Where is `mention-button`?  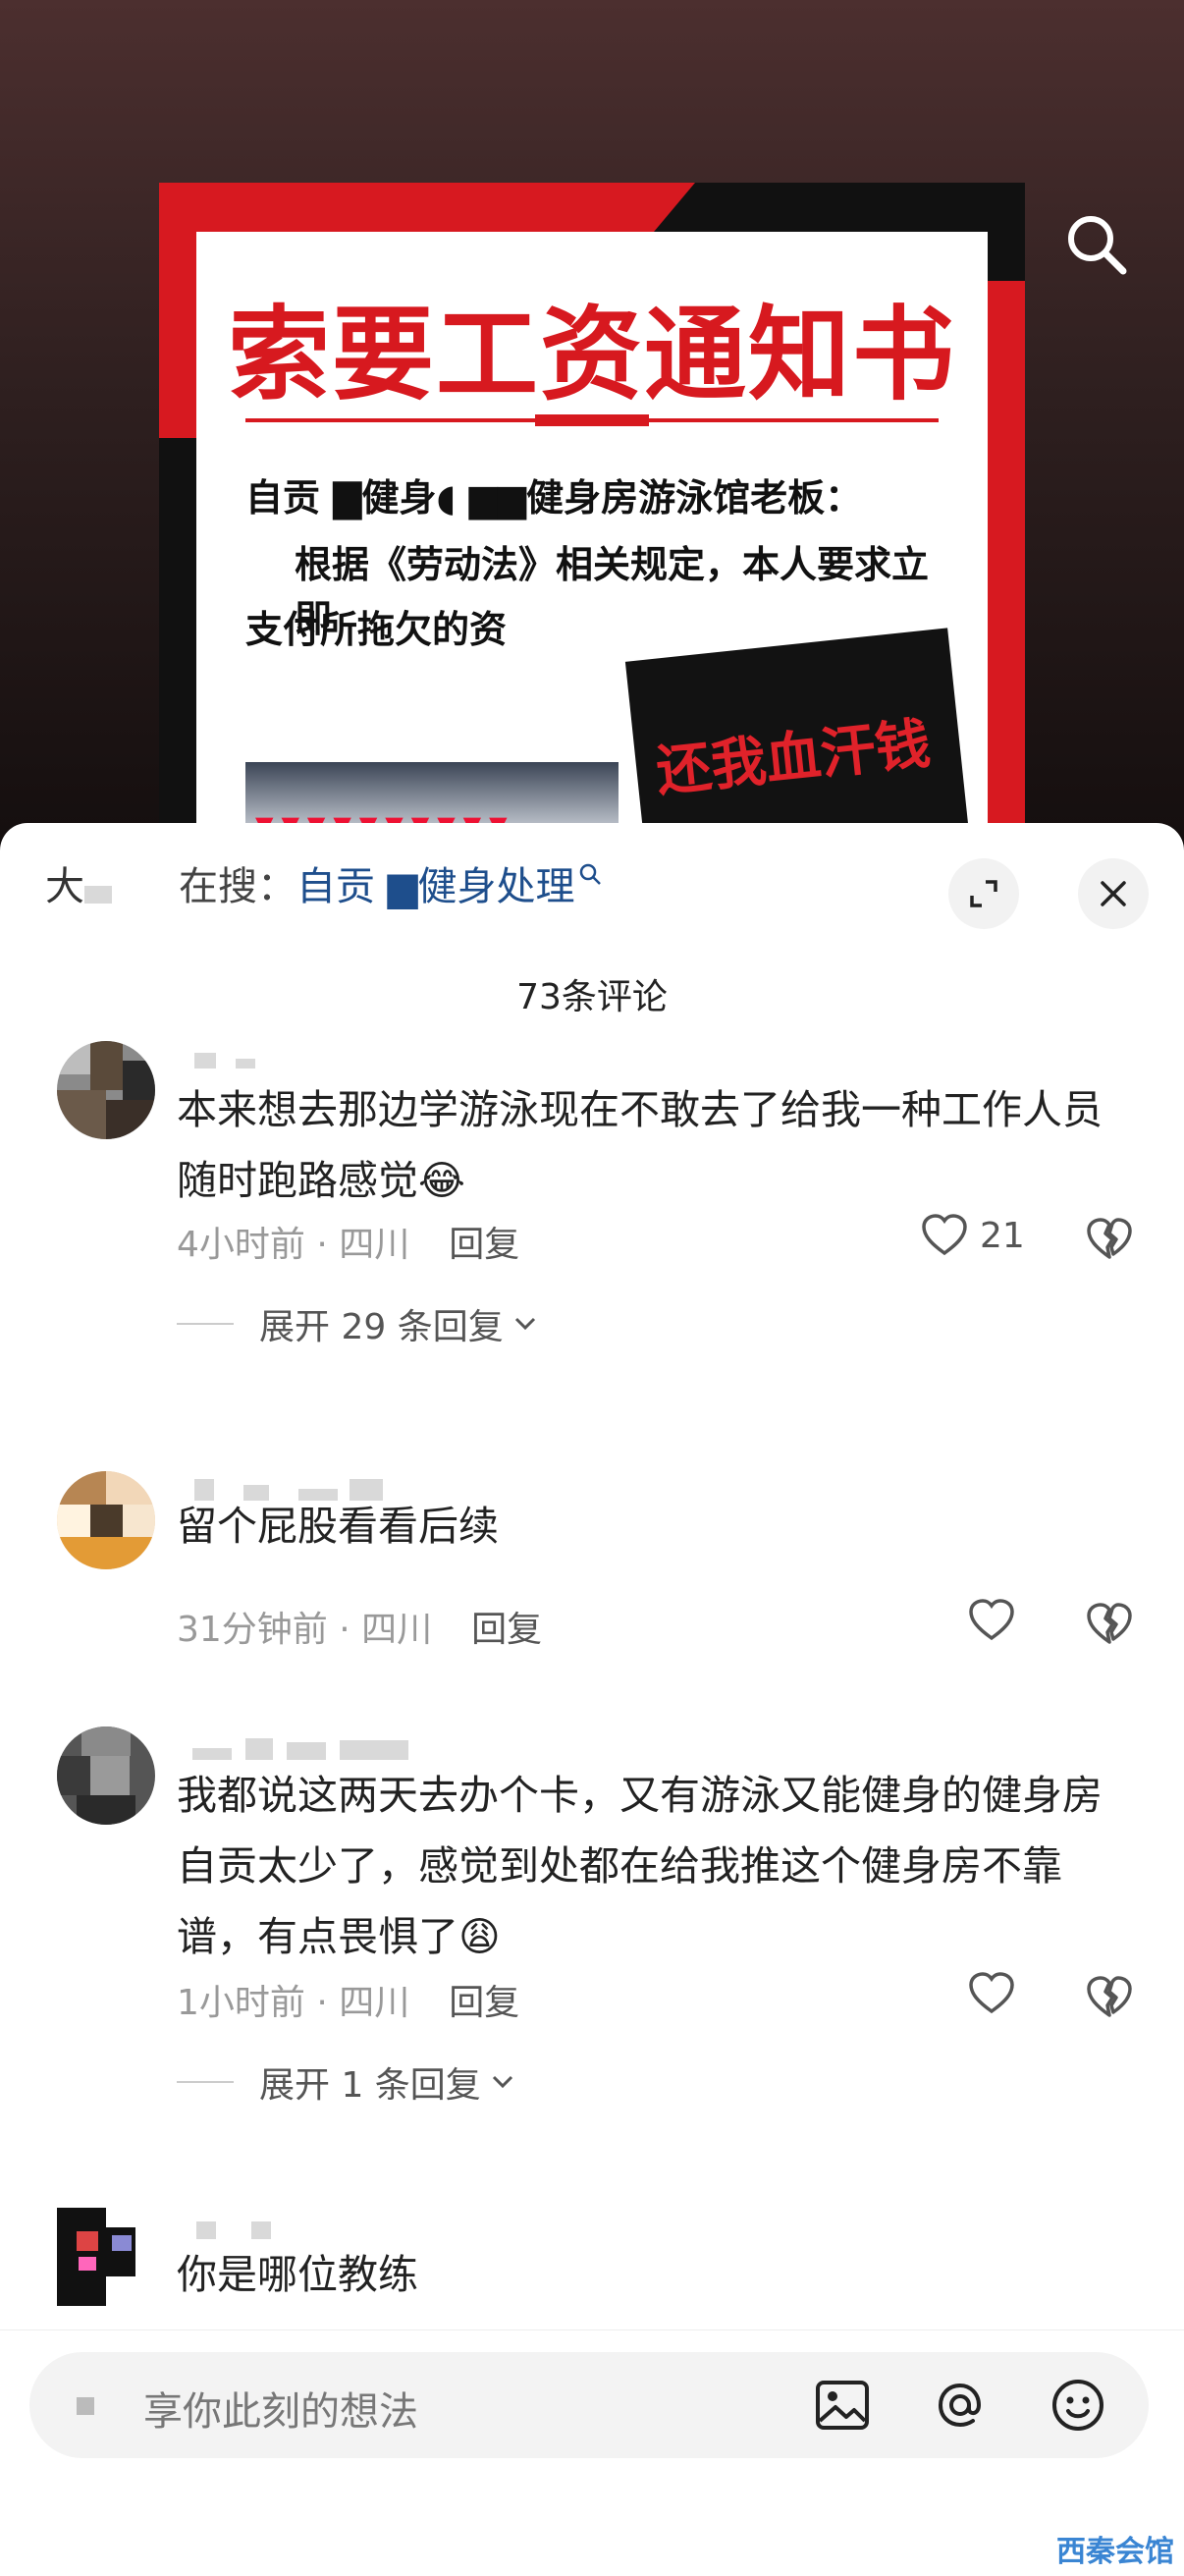 mention-button is located at coordinates (960, 2405).